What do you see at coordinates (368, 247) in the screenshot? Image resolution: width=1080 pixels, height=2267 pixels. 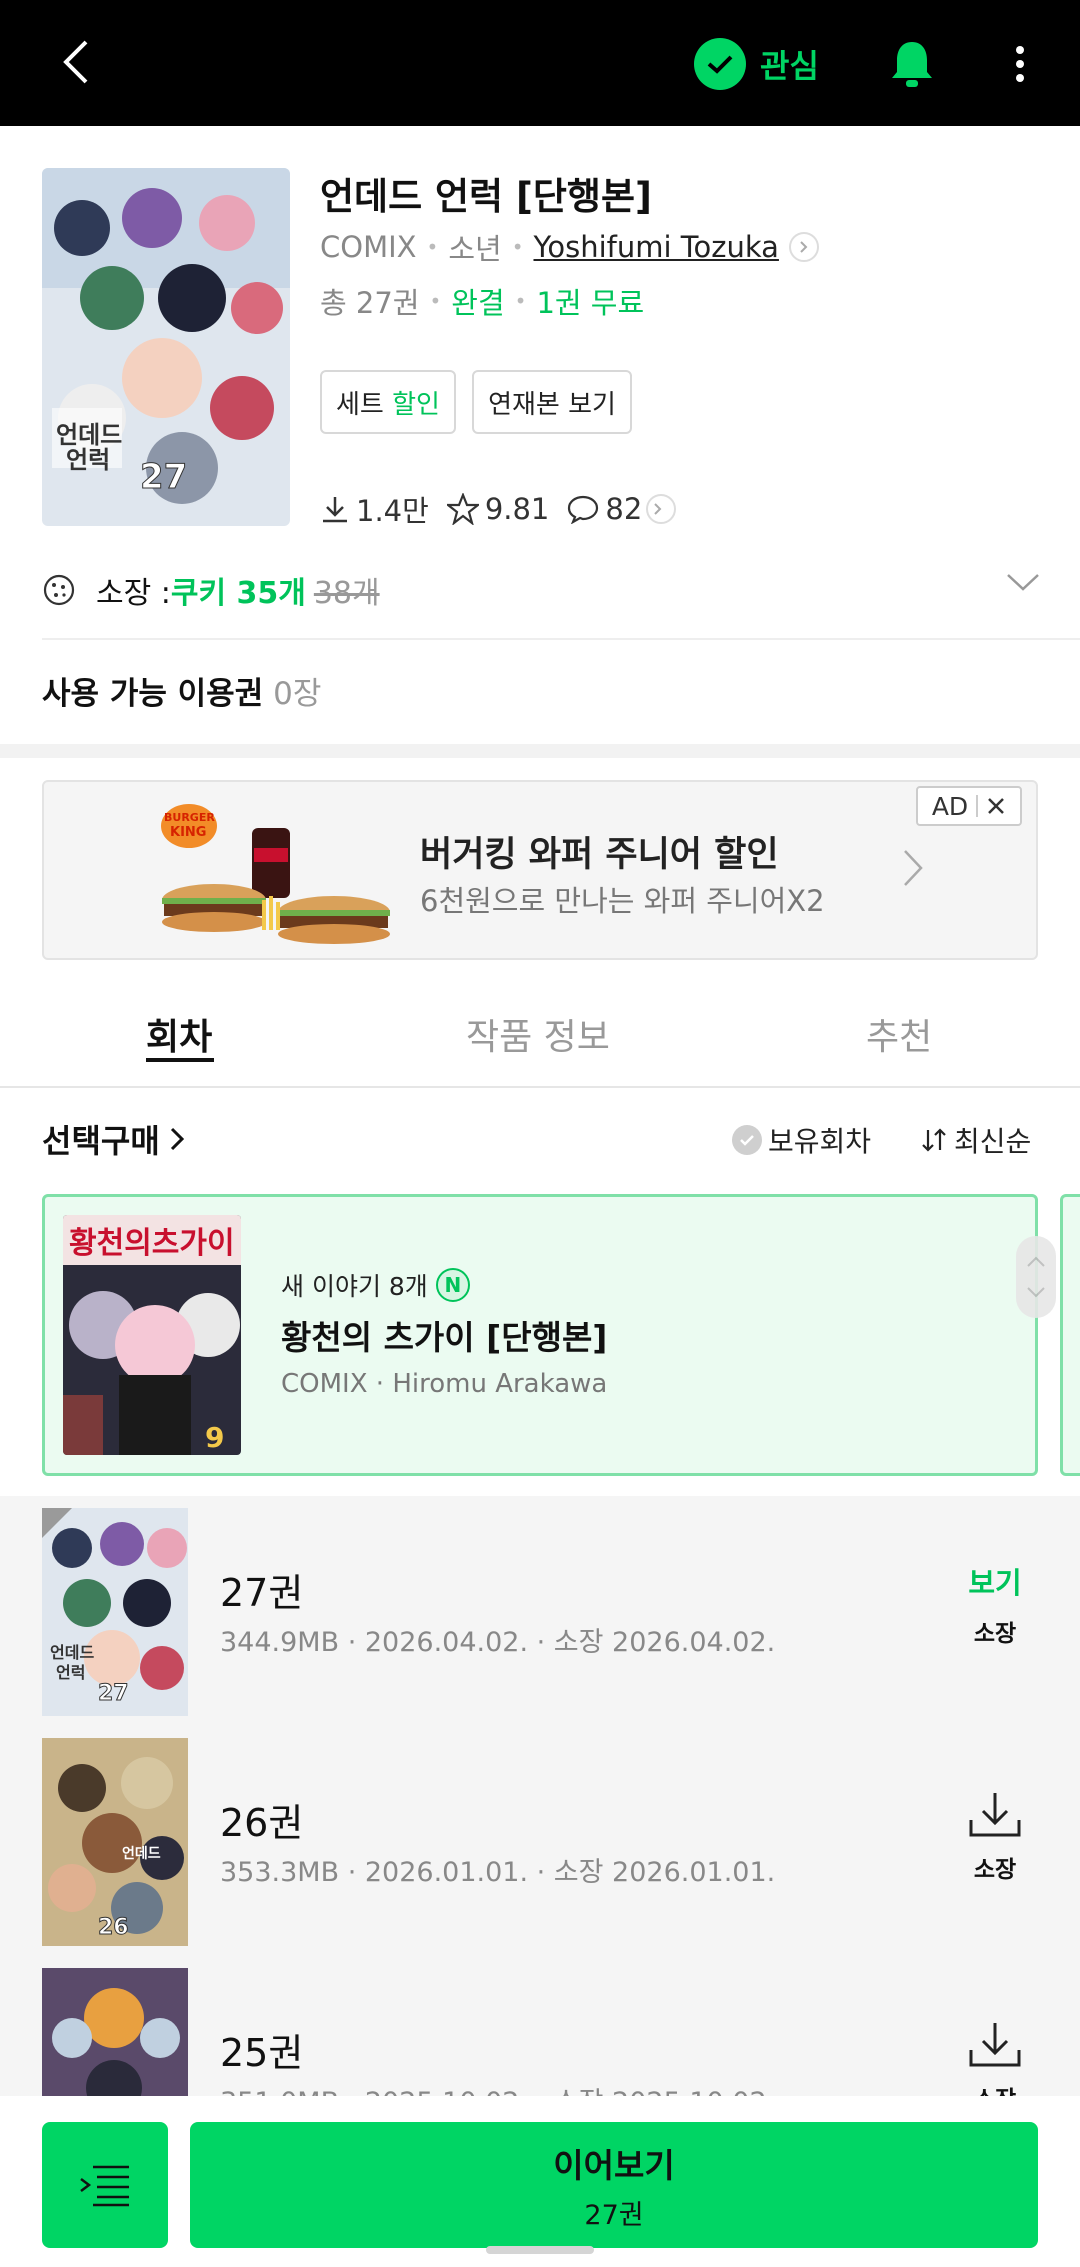 I see `publisher: COMIX` at bounding box center [368, 247].